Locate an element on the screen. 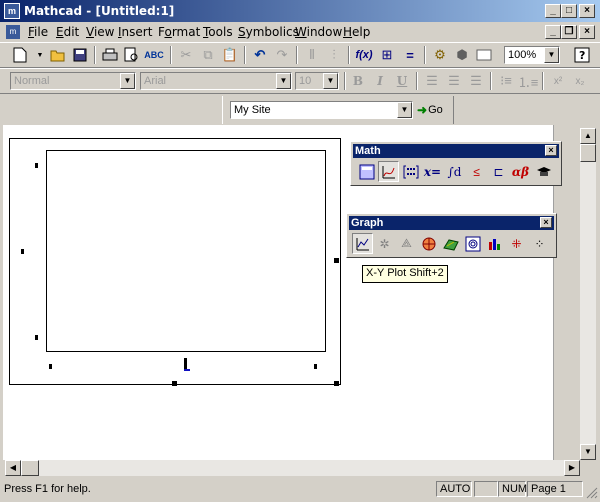 Image resolution: width=600 pixels, height=502 pixels. scroll-down-icon: ▼ is located at coordinates (588, 452).